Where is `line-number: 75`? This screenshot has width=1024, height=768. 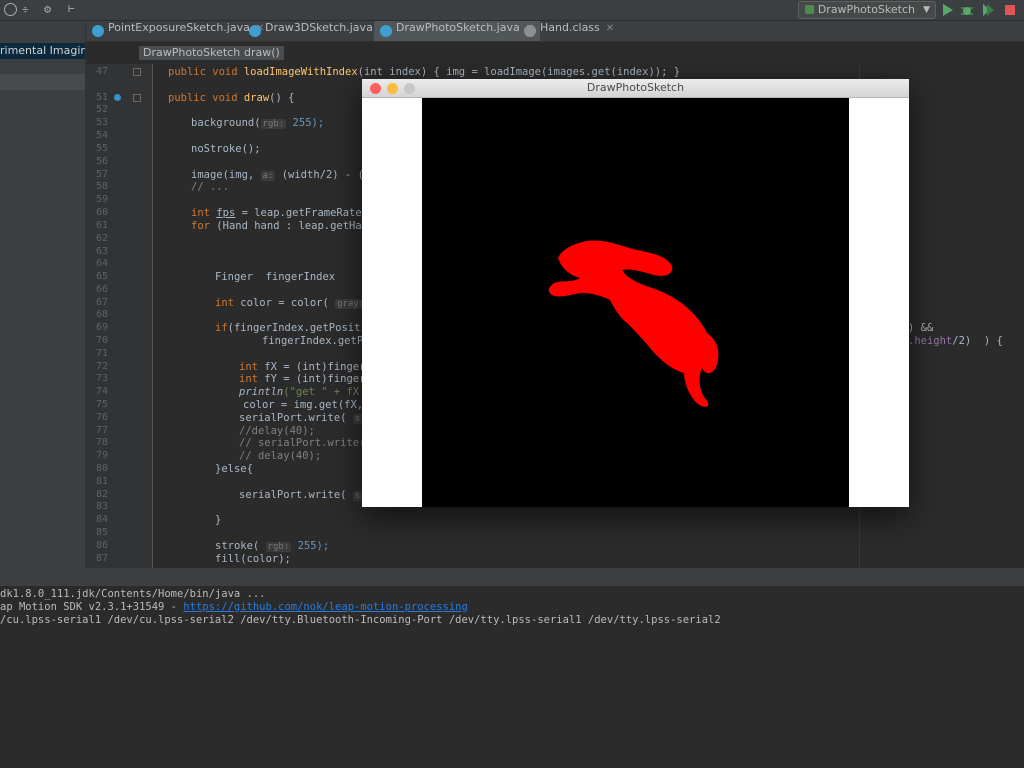 line-number: 75 is located at coordinates (101, 404).